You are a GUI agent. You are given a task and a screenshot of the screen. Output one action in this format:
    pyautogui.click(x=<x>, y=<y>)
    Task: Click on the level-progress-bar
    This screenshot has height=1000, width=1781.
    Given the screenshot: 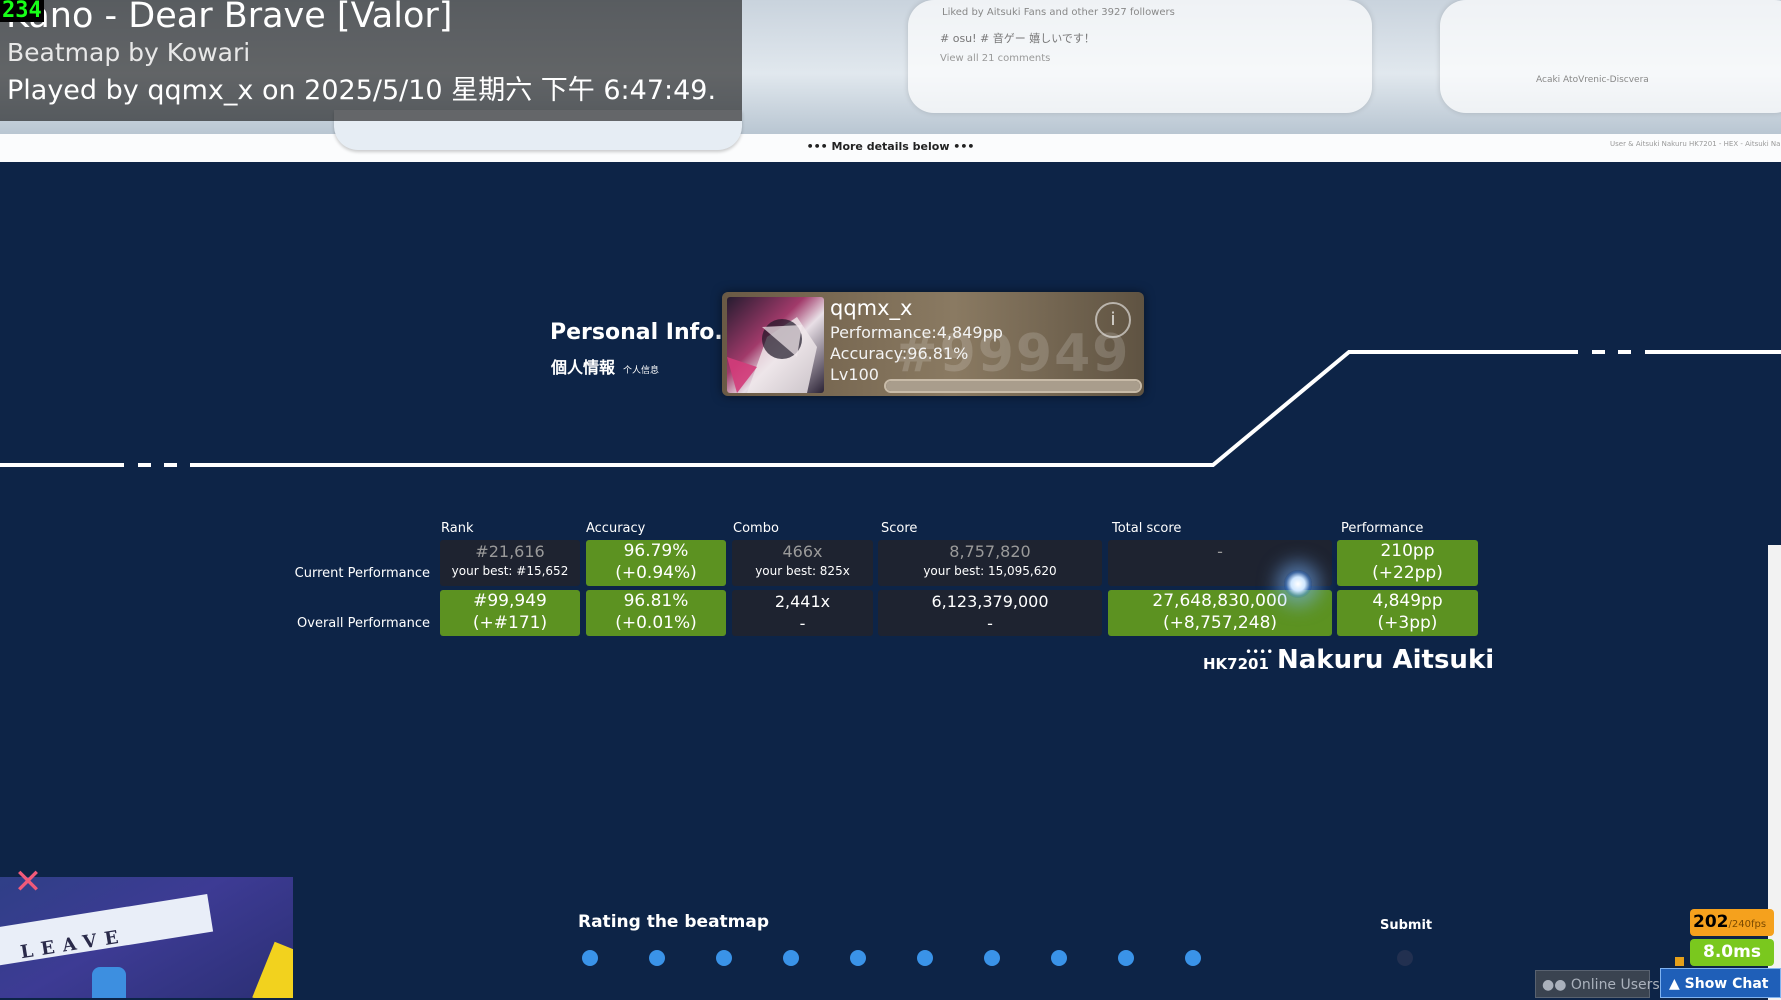 What is the action you would take?
    pyautogui.click(x=1013, y=386)
    